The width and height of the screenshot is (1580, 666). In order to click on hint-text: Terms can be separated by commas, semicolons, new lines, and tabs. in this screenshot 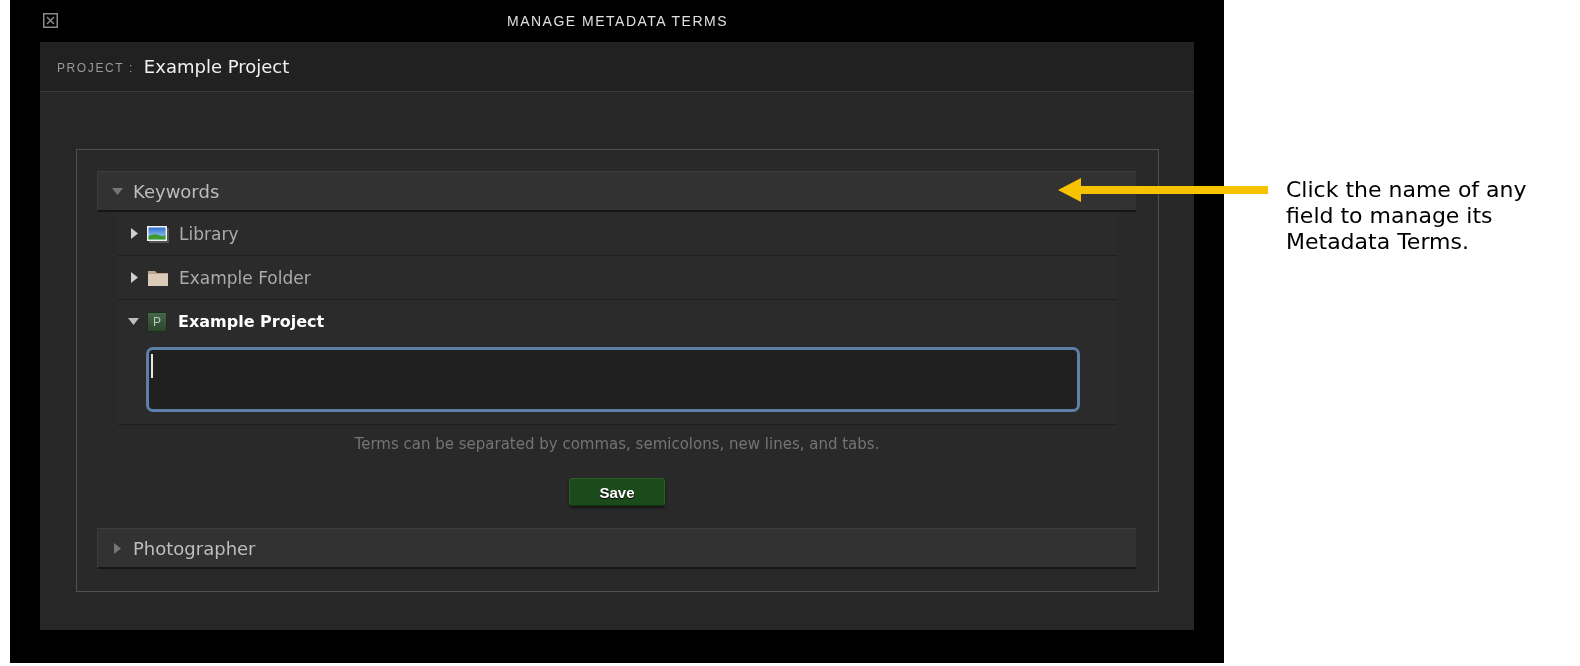, I will do `click(617, 444)`.